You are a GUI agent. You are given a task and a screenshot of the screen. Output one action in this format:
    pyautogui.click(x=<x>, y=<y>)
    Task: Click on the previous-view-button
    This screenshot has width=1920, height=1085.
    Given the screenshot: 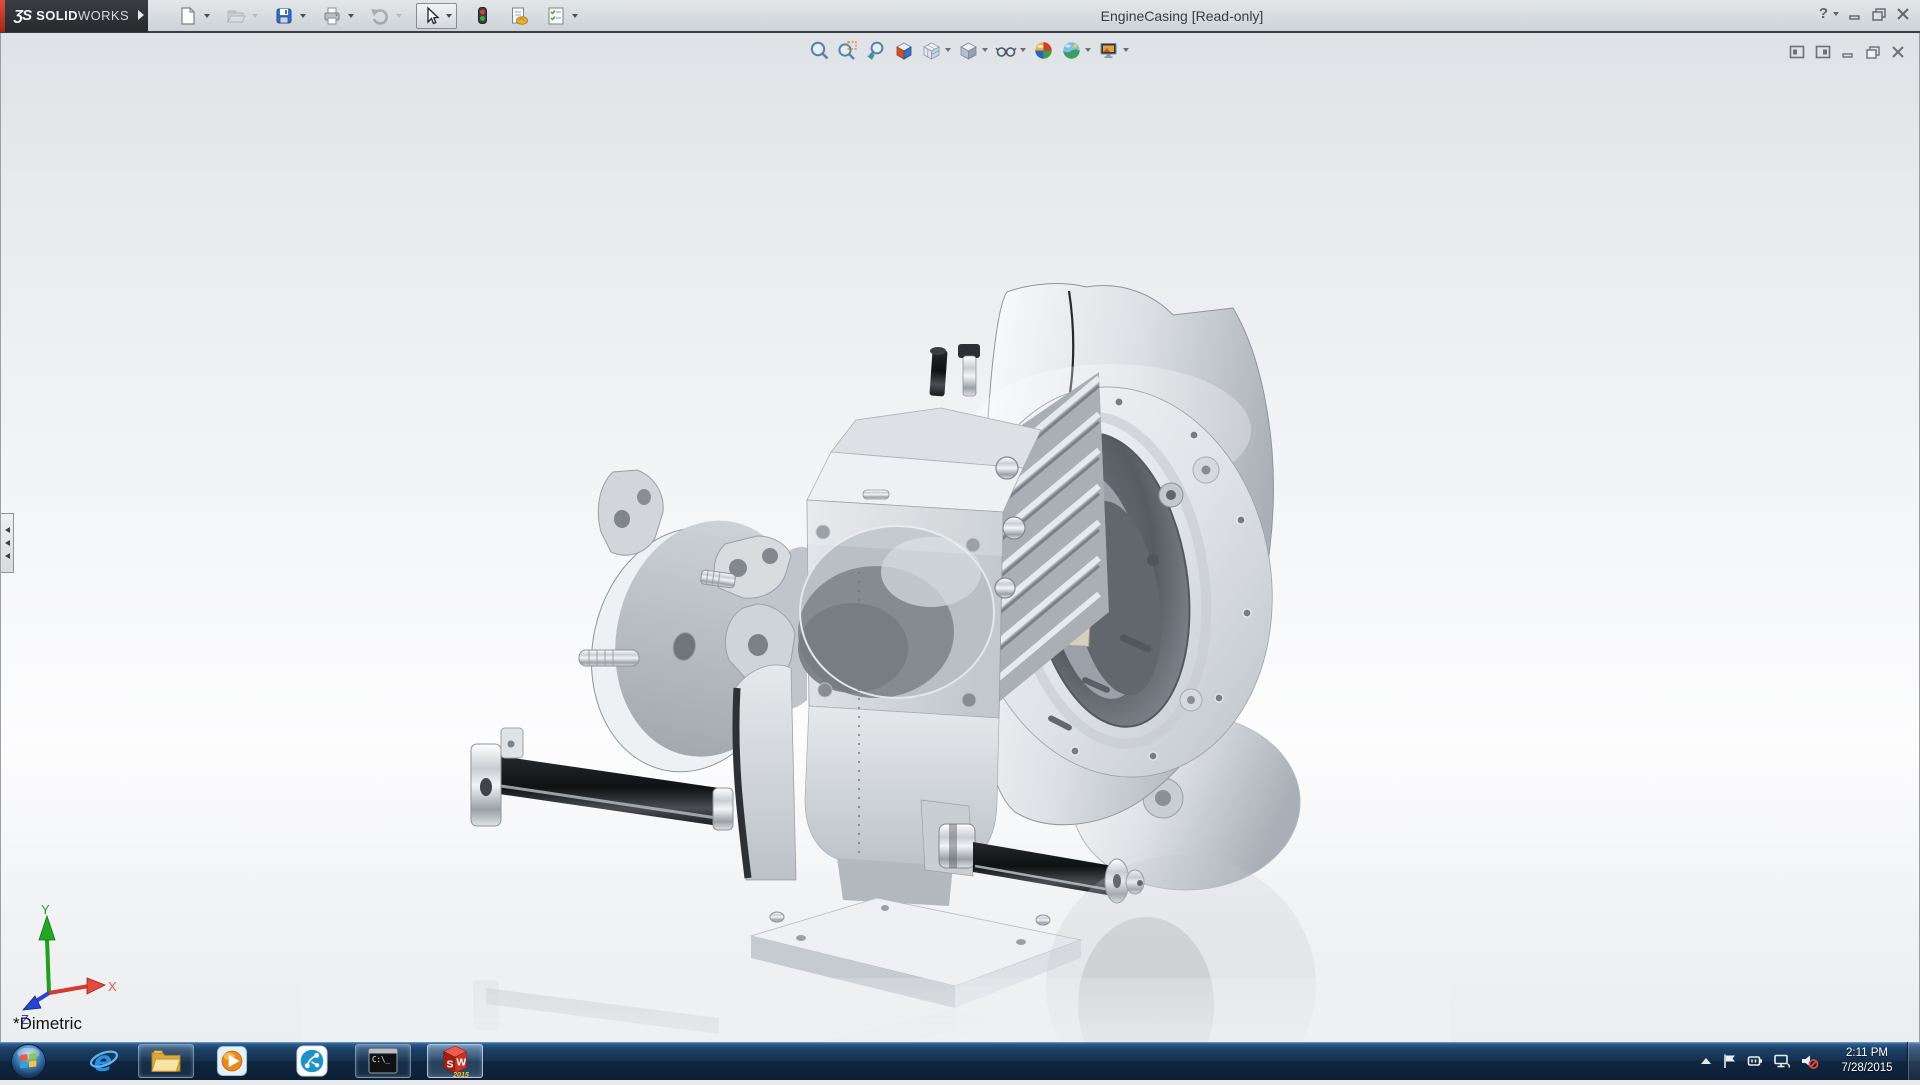 What is the action you would take?
    pyautogui.click(x=875, y=50)
    